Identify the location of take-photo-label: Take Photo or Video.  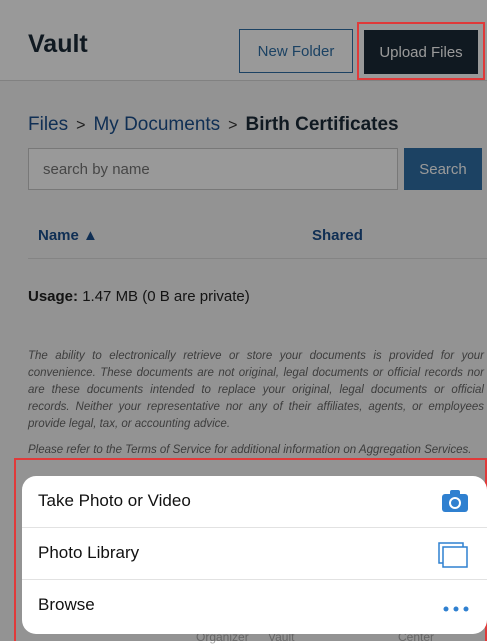
(114, 500).